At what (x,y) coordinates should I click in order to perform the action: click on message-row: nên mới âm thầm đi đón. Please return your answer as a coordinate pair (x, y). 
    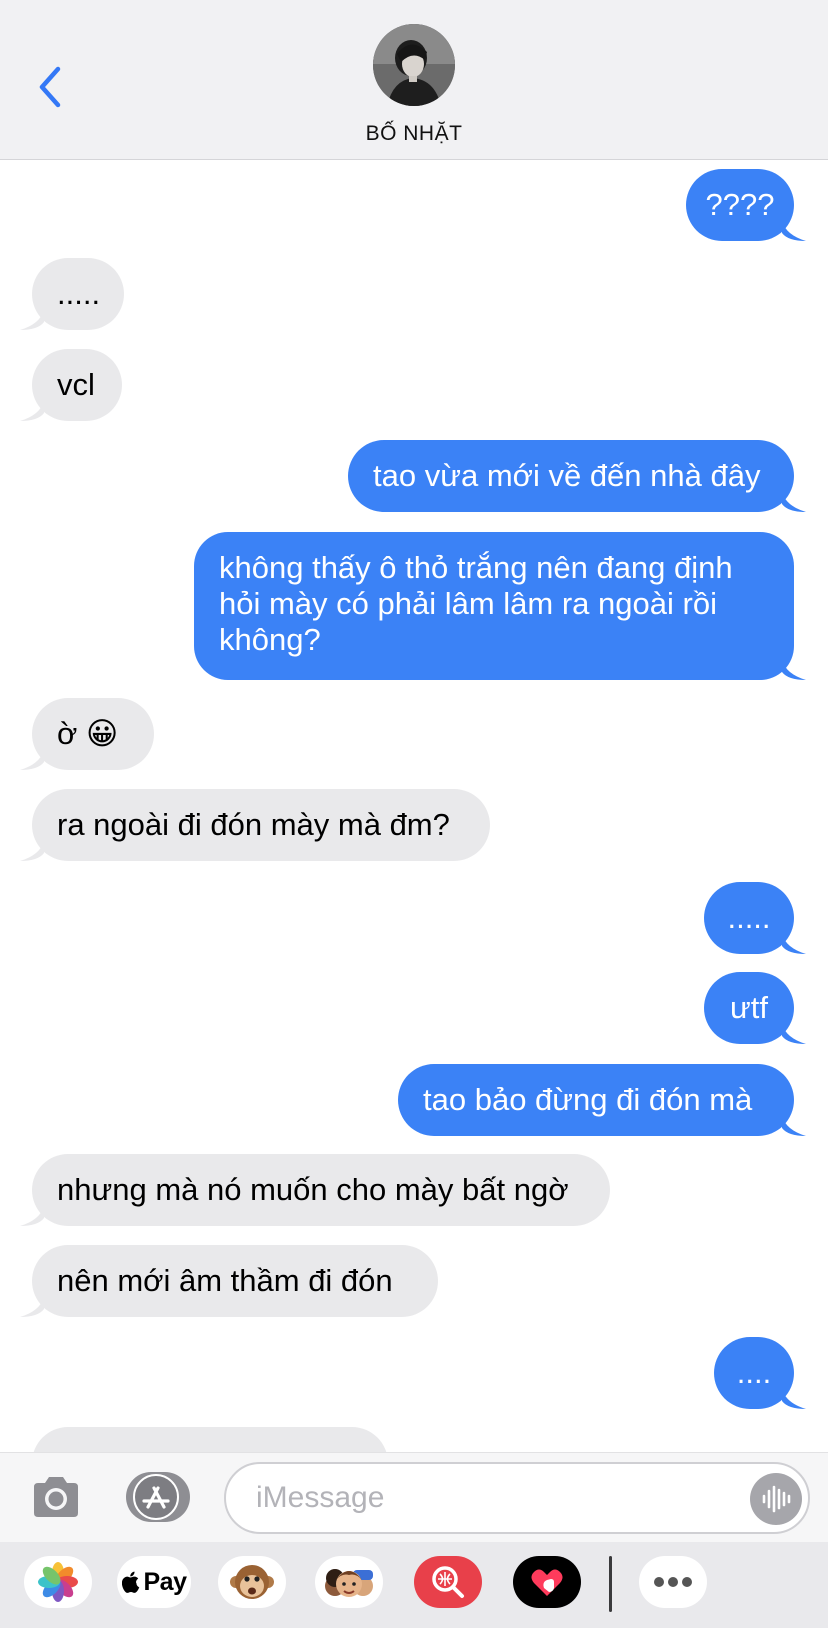
    Looking at the image, I should click on (414, 1281).